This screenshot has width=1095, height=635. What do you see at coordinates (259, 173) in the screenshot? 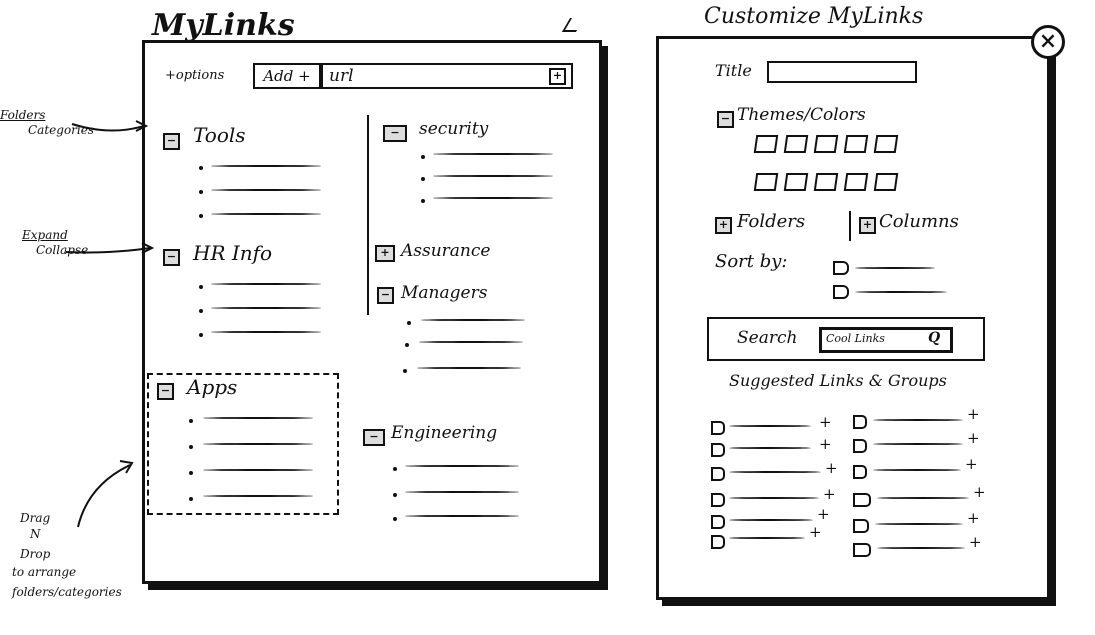
I see `folder-tools: − Tools` at bounding box center [259, 173].